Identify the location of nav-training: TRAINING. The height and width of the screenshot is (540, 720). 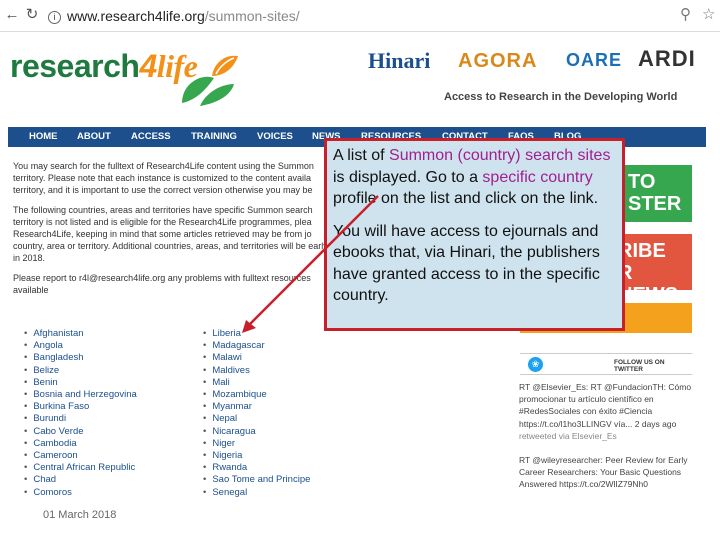
(214, 137).